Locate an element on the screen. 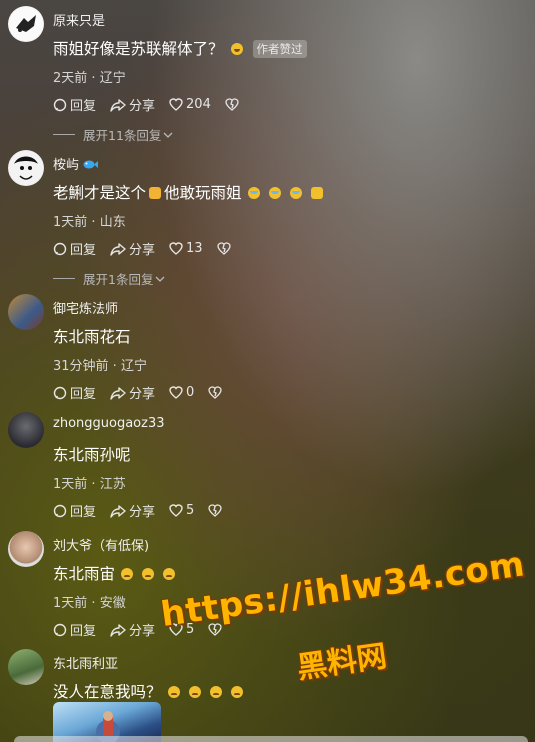  expand-replies-button: 展开1条回复 is located at coordinates (109, 278).